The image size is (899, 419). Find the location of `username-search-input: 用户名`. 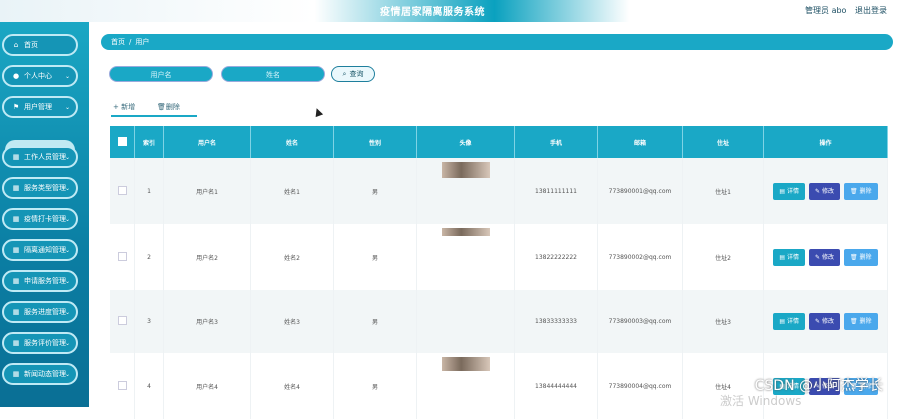

username-search-input: 用户名 is located at coordinates (161, 74).